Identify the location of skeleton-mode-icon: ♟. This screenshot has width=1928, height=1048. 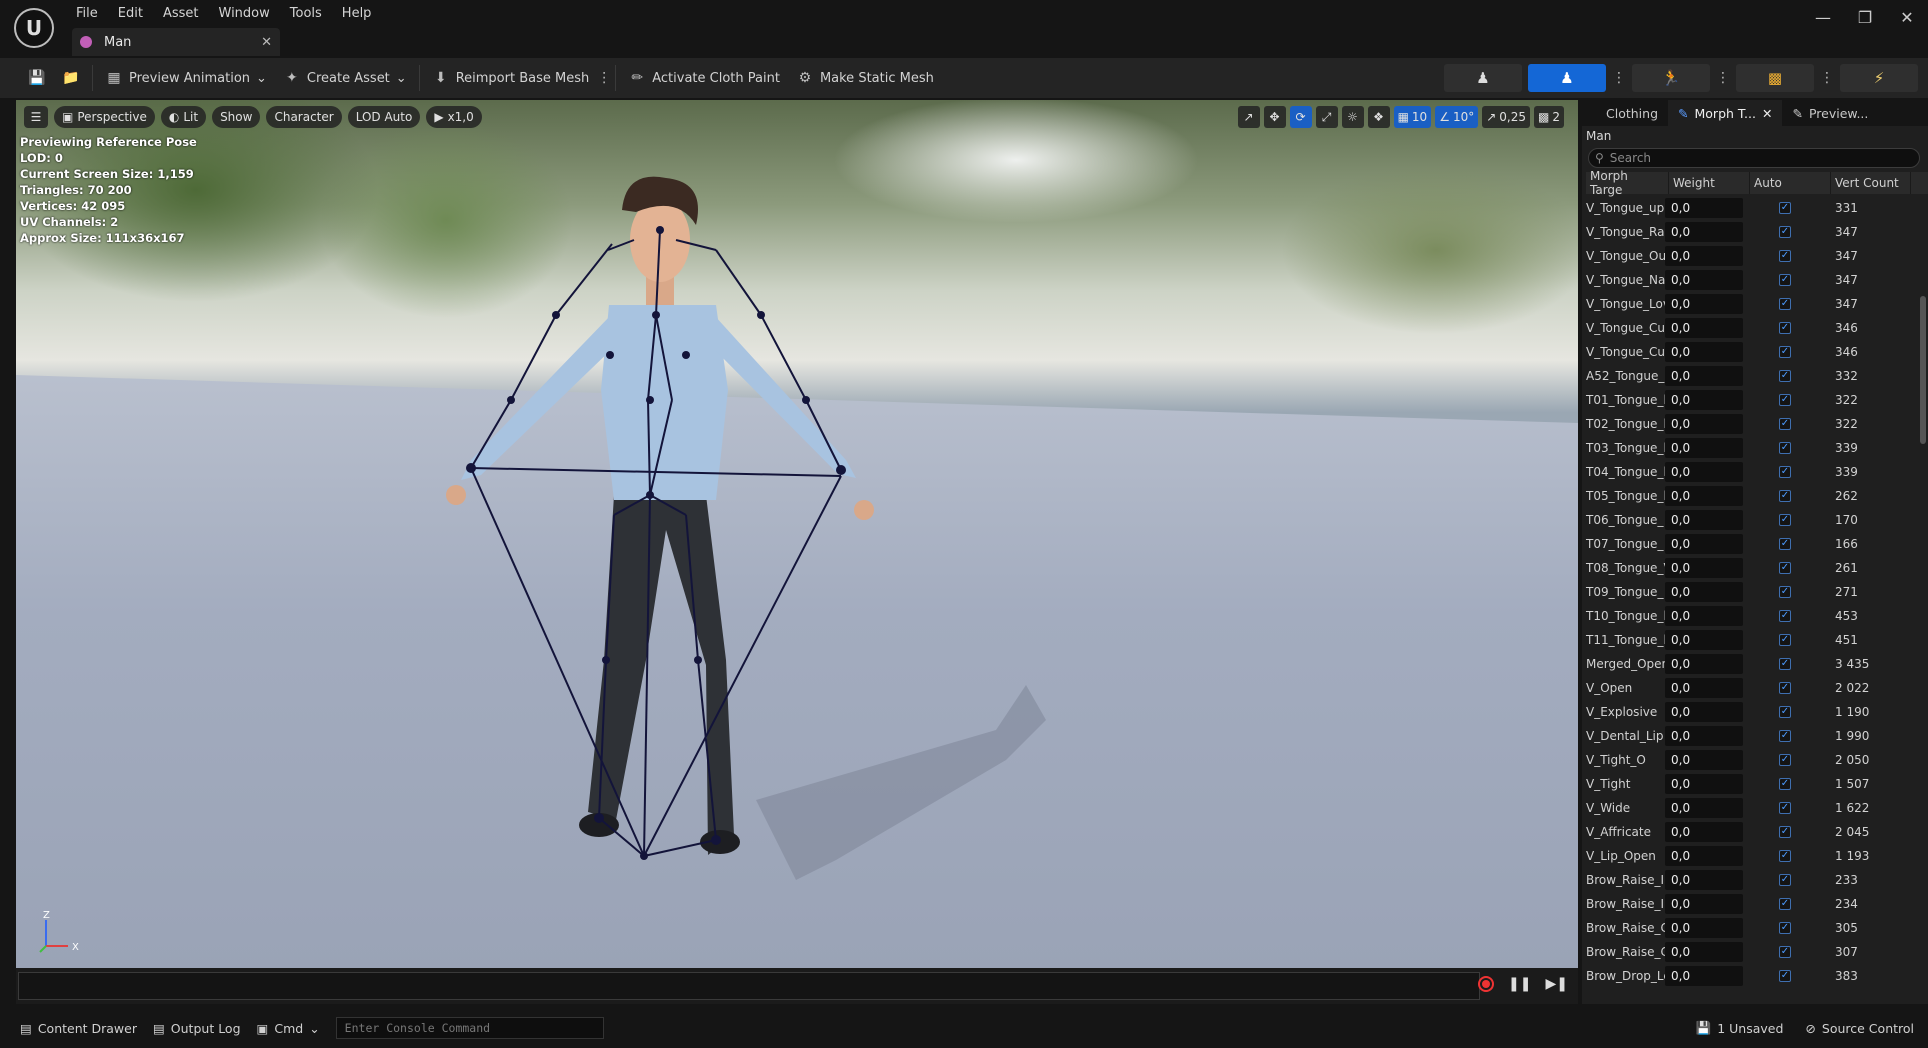
(1483, 78).